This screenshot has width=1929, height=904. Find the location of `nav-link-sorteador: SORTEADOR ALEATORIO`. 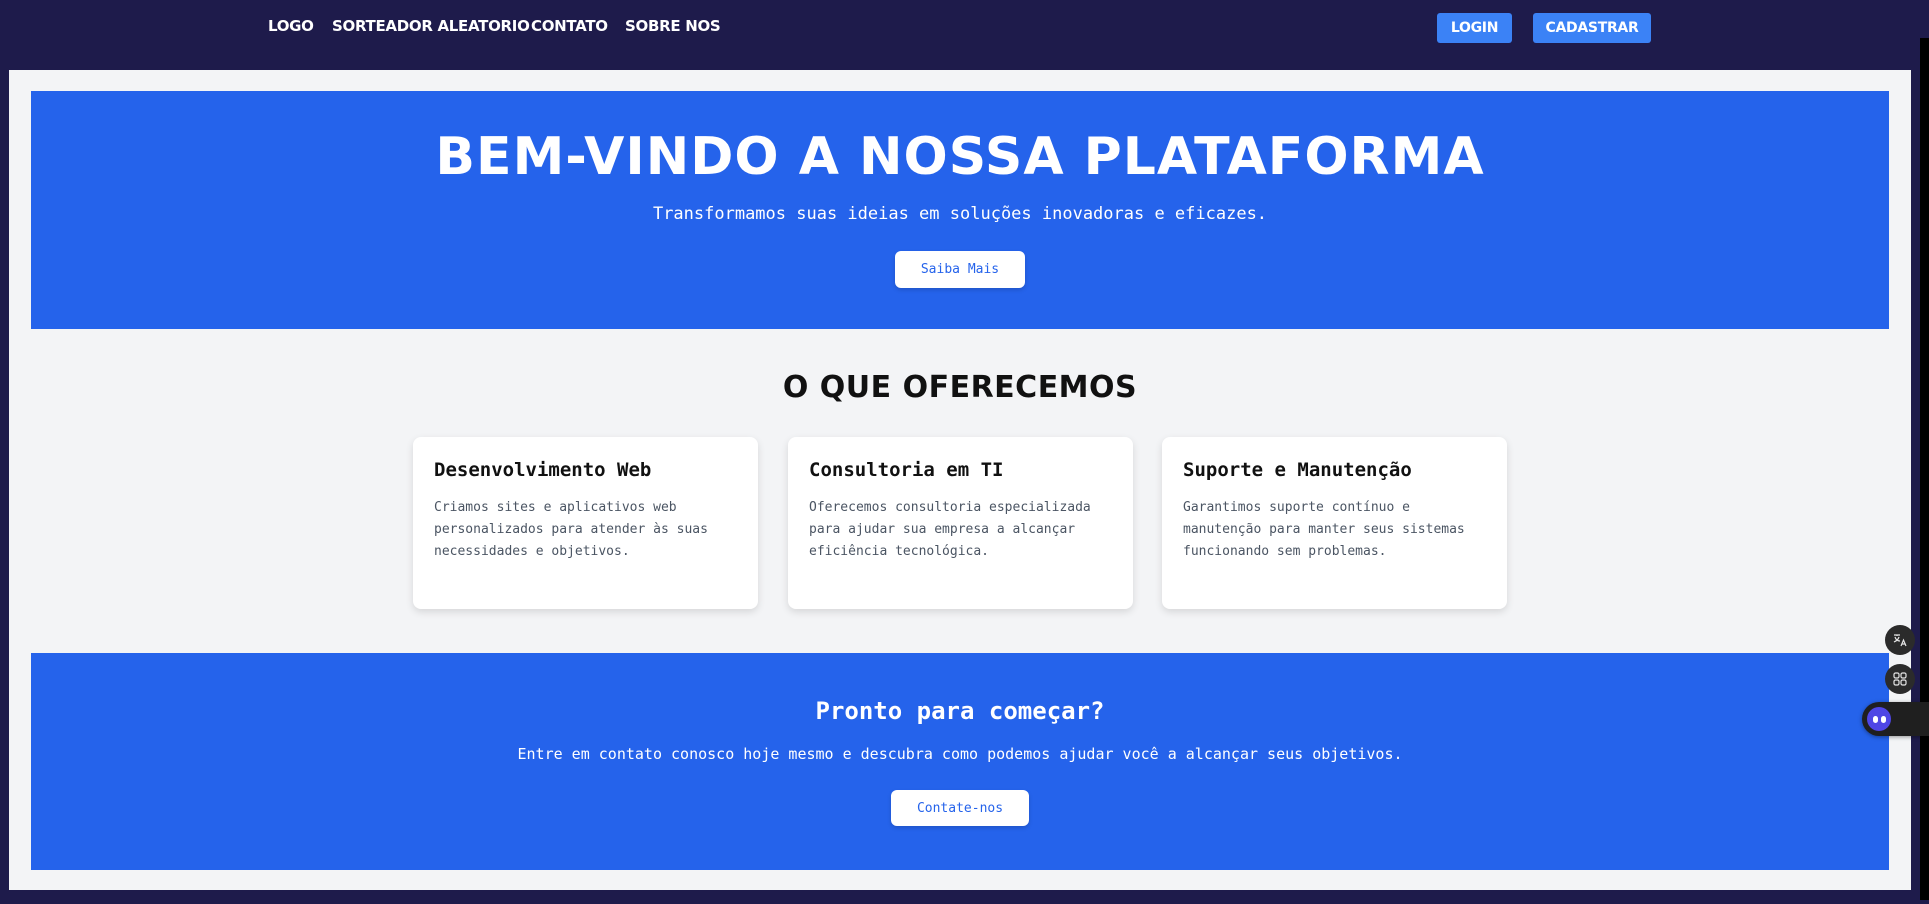

nav-link-sorteador: SORTEADOR ALEATORIO is located at coordinates (431, 26).